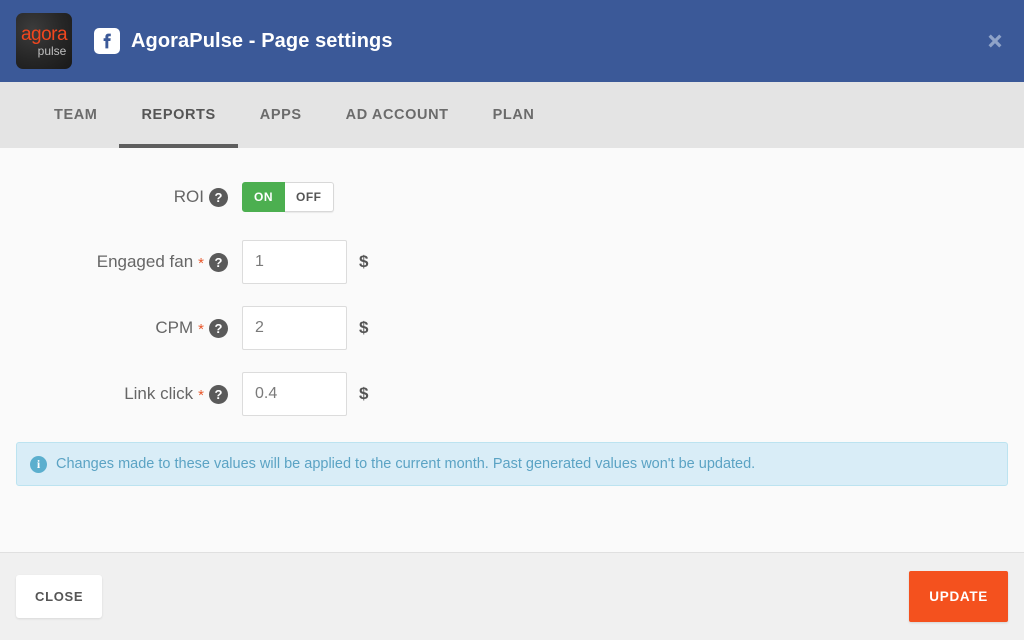 The height and width of the screenshot is (640, 1024). What do you see at coordinates (188, 196) in the screenshot?
I see `roi-label: ROI` at bounding box center [188, 196].